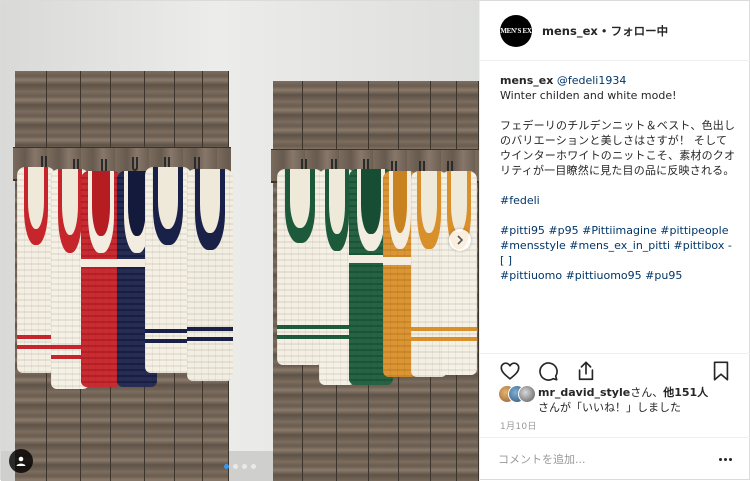  What do you see at coordinates (21, 461) in the screenshot?
I see `user-tag-button` at bounding box center [21, 461].